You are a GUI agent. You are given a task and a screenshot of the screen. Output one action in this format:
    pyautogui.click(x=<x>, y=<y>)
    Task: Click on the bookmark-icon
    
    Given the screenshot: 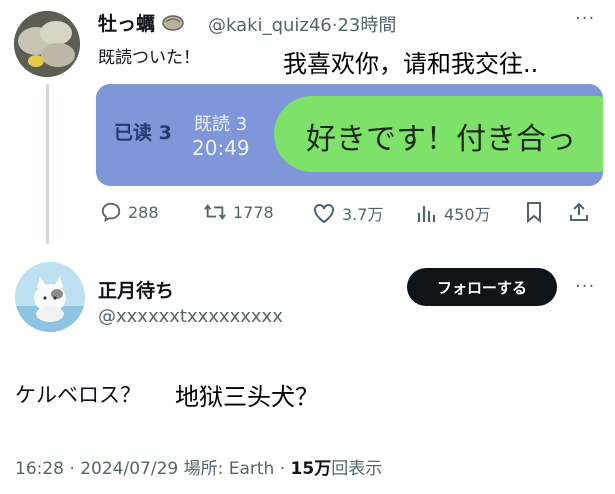 What is the action you would take?
    pyautogui.click(x=534, y=212)
    